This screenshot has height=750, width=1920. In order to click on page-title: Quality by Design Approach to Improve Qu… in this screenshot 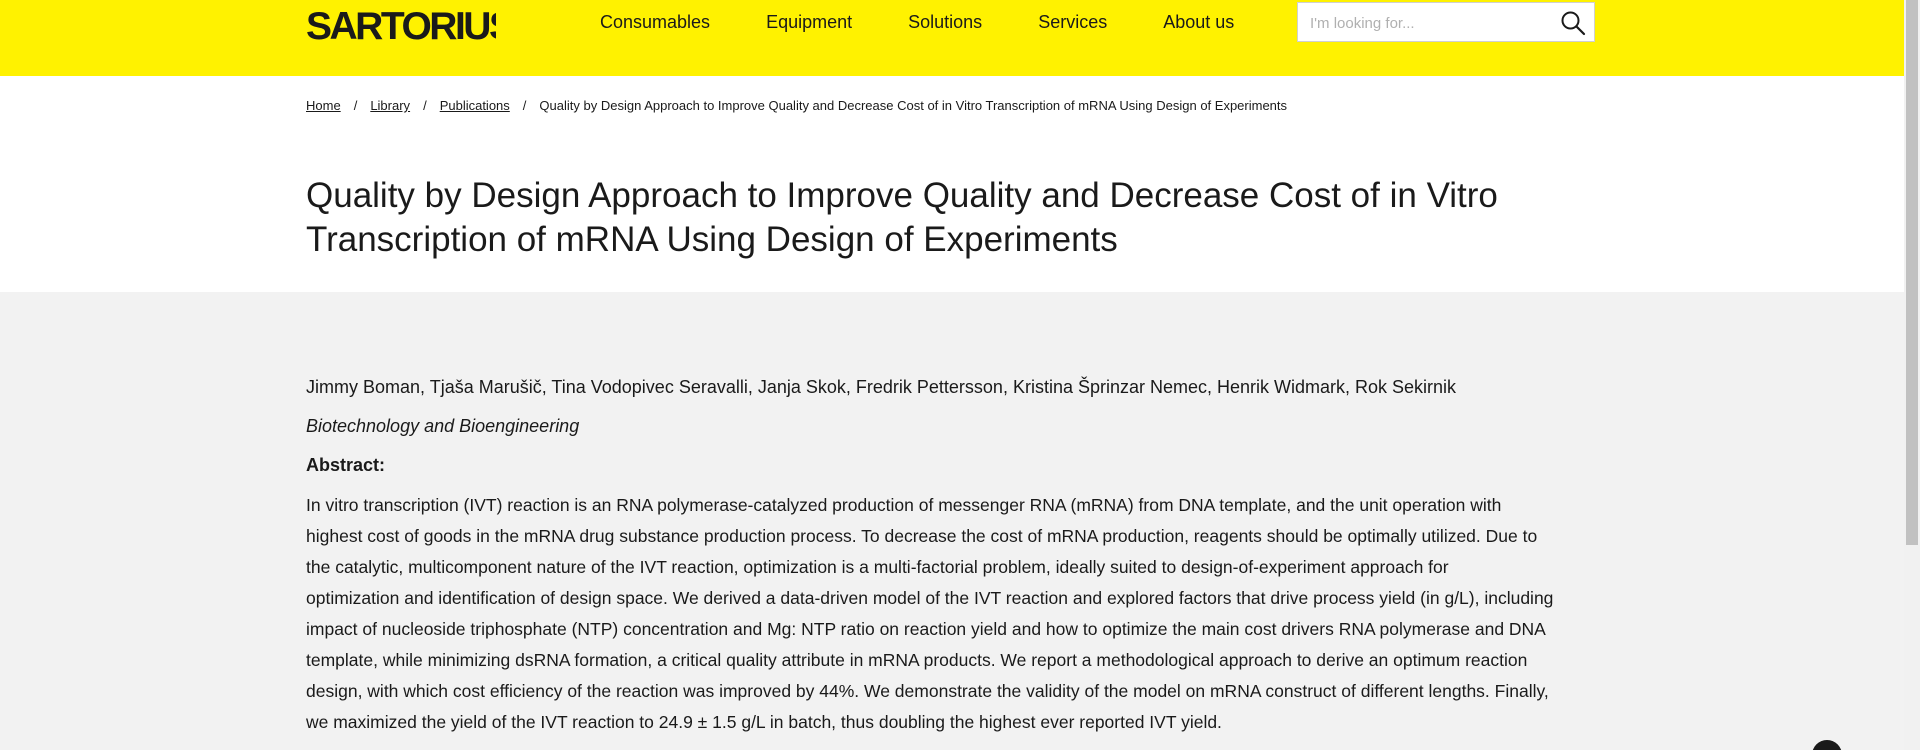, I will do `click(956, 218)`.